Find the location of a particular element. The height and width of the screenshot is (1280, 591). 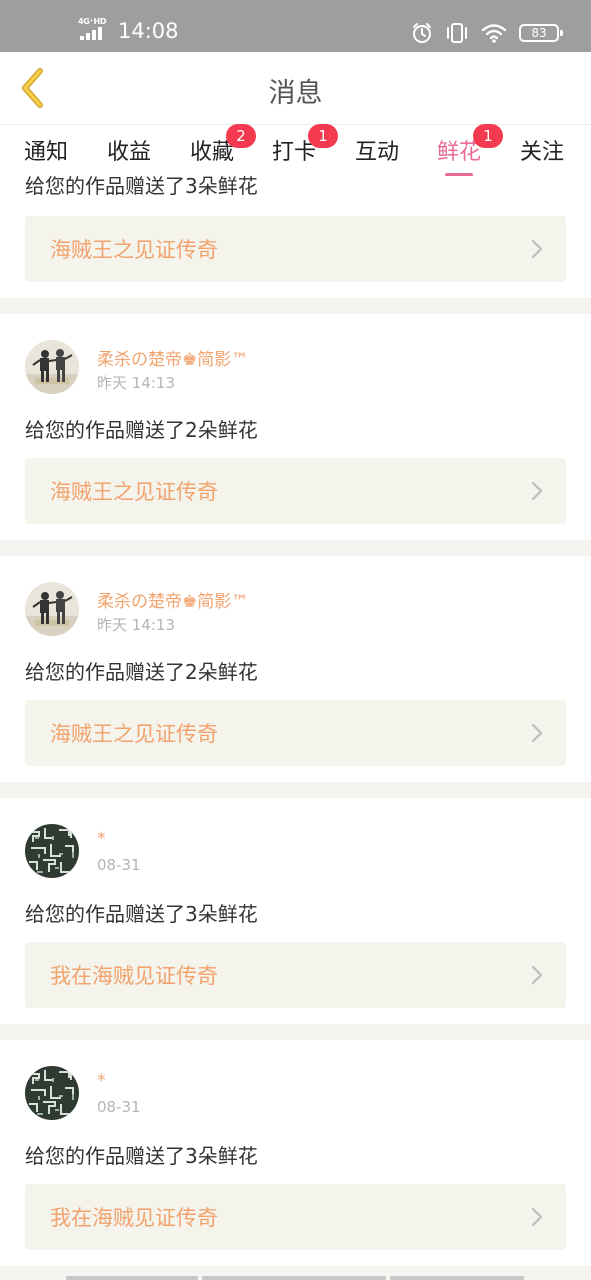

battery-icon: 83 is located at coordinates (541, 33).